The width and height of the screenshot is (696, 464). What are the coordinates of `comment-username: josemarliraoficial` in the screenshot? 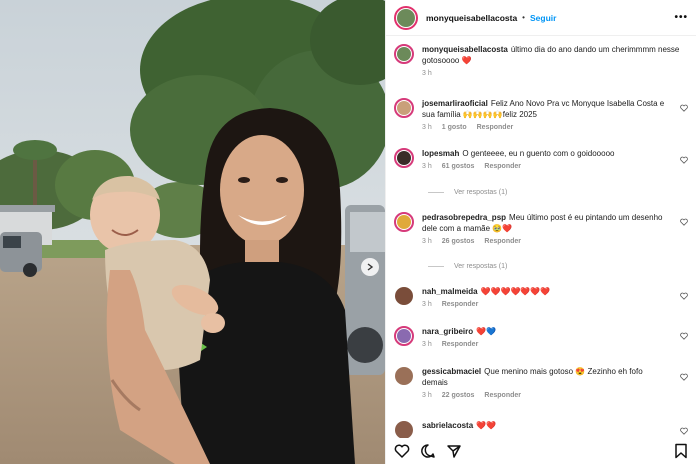 It's located at (455, 103).